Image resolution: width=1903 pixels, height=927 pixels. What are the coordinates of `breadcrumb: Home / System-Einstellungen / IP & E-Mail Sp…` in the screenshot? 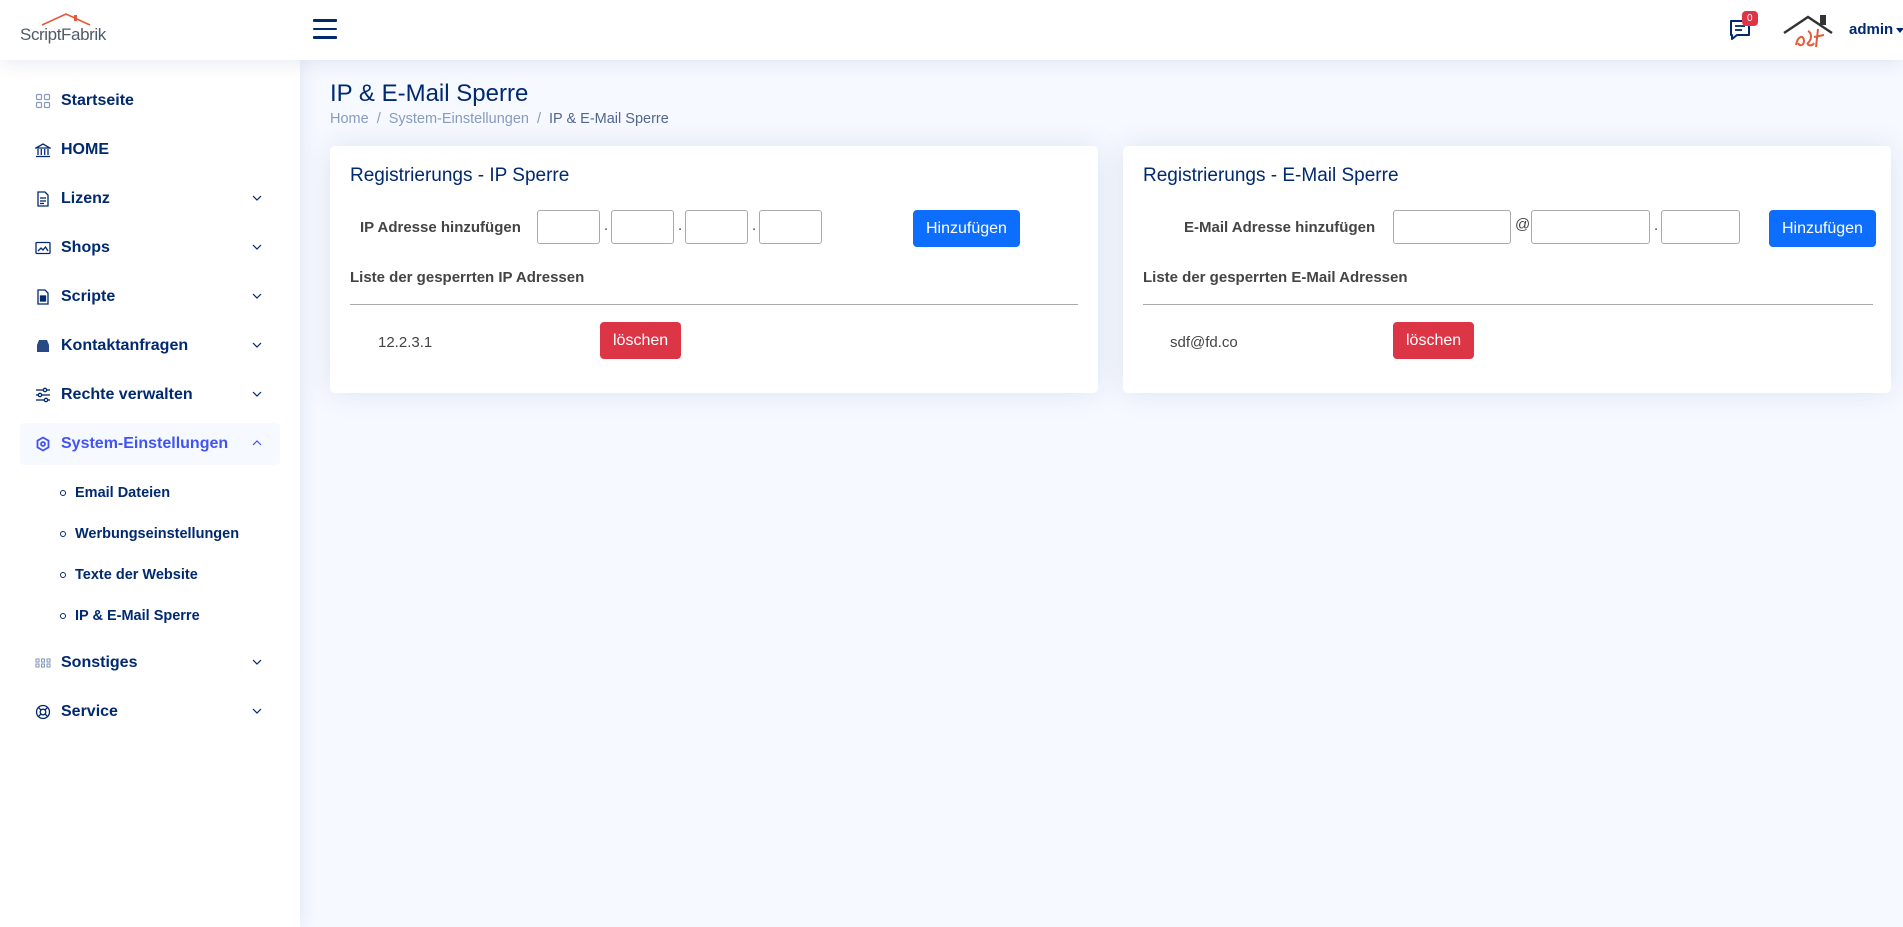 It's located at (499, 119).